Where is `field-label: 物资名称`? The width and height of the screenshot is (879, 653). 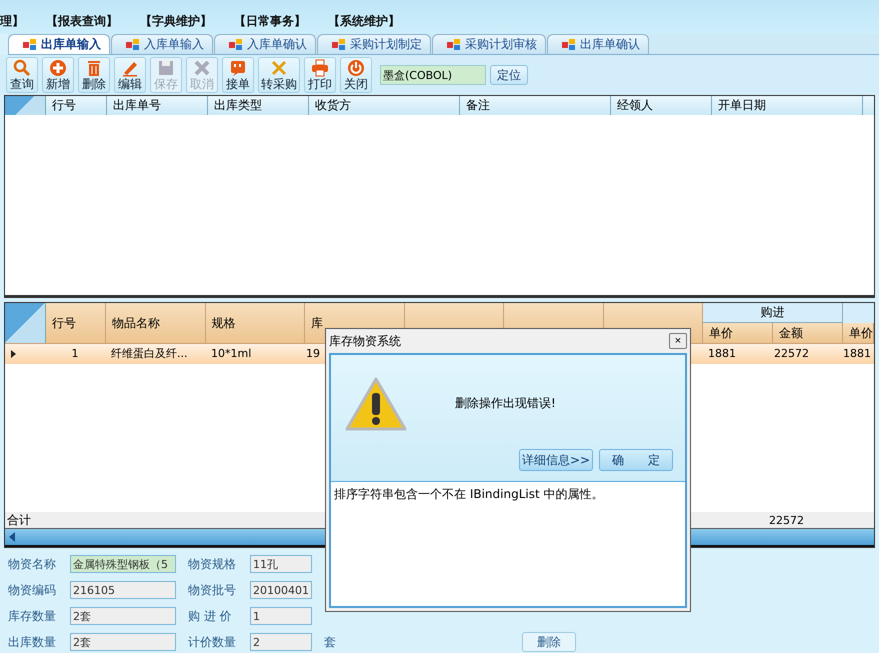 field-label: 物资名称 is located at coordinates (32, 564).